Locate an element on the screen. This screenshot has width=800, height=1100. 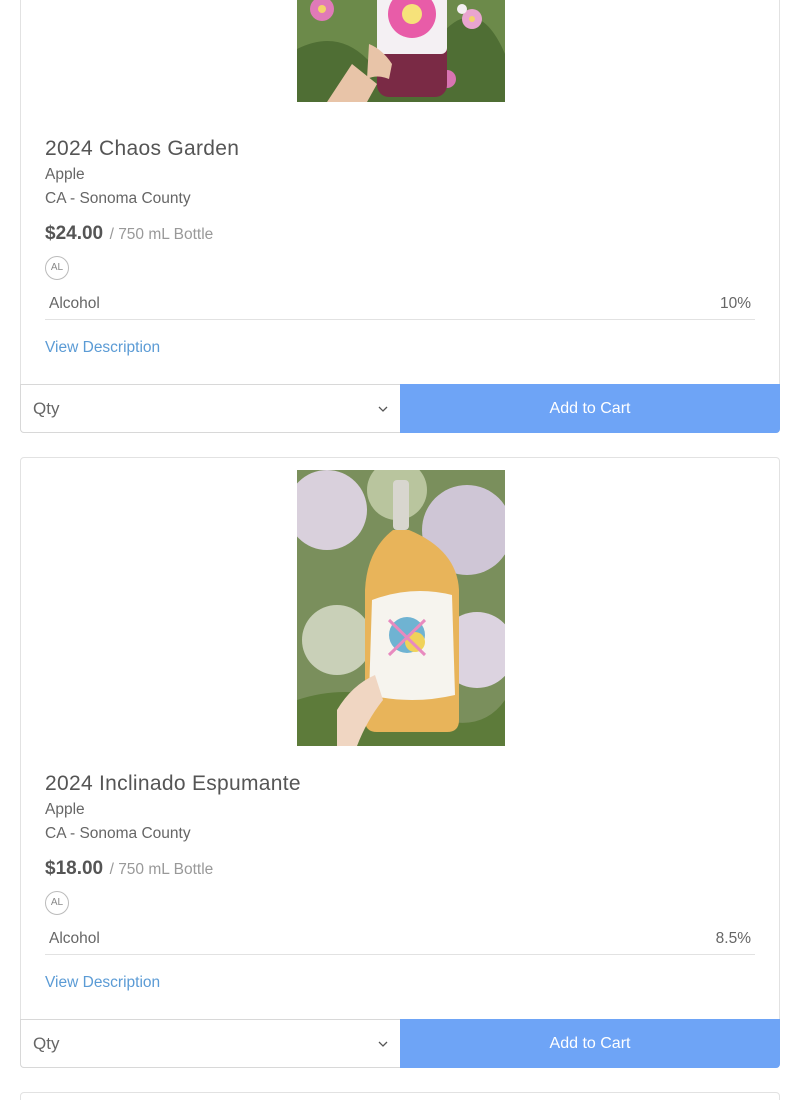
product-name: 2024 Chaos Garden is located at coordinates (400, 149).